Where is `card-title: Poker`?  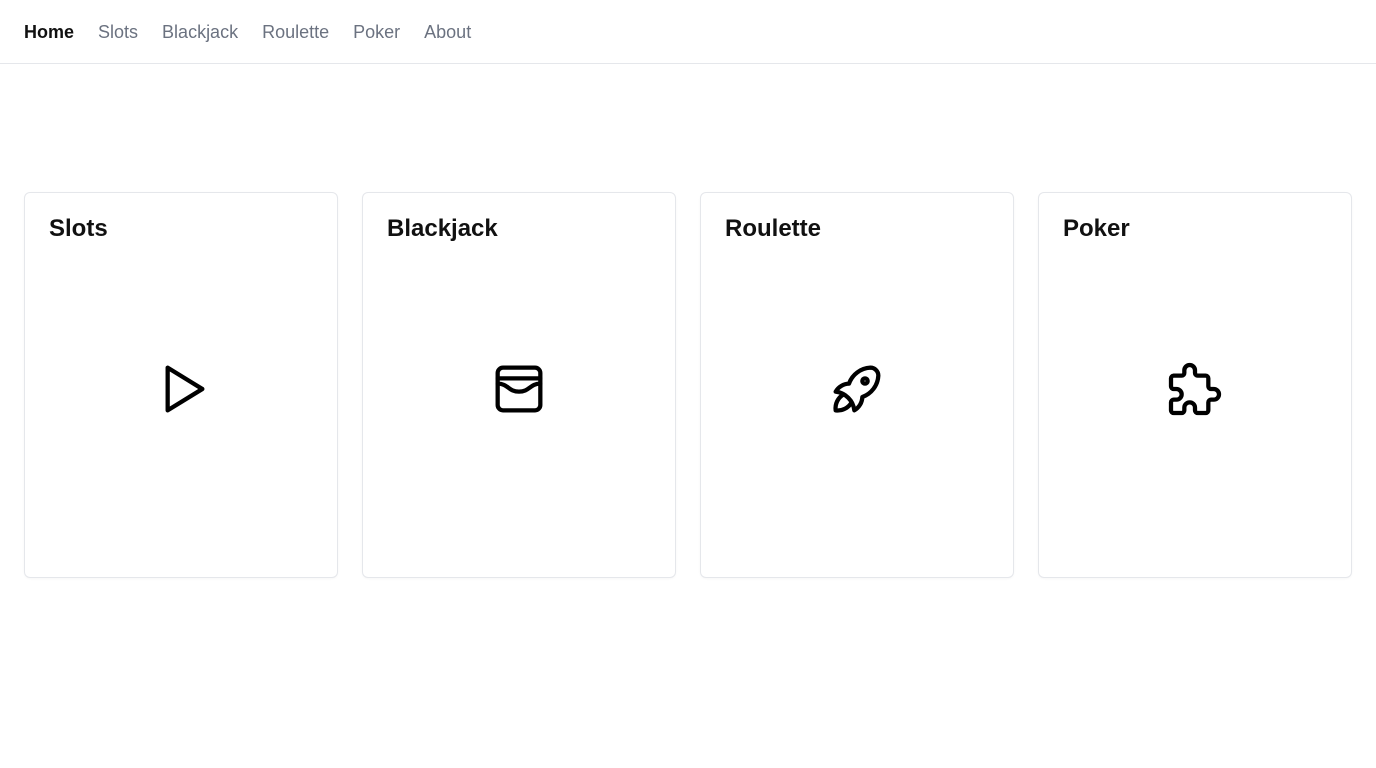 card-title: Poker is located at coordinates (1096, 228).